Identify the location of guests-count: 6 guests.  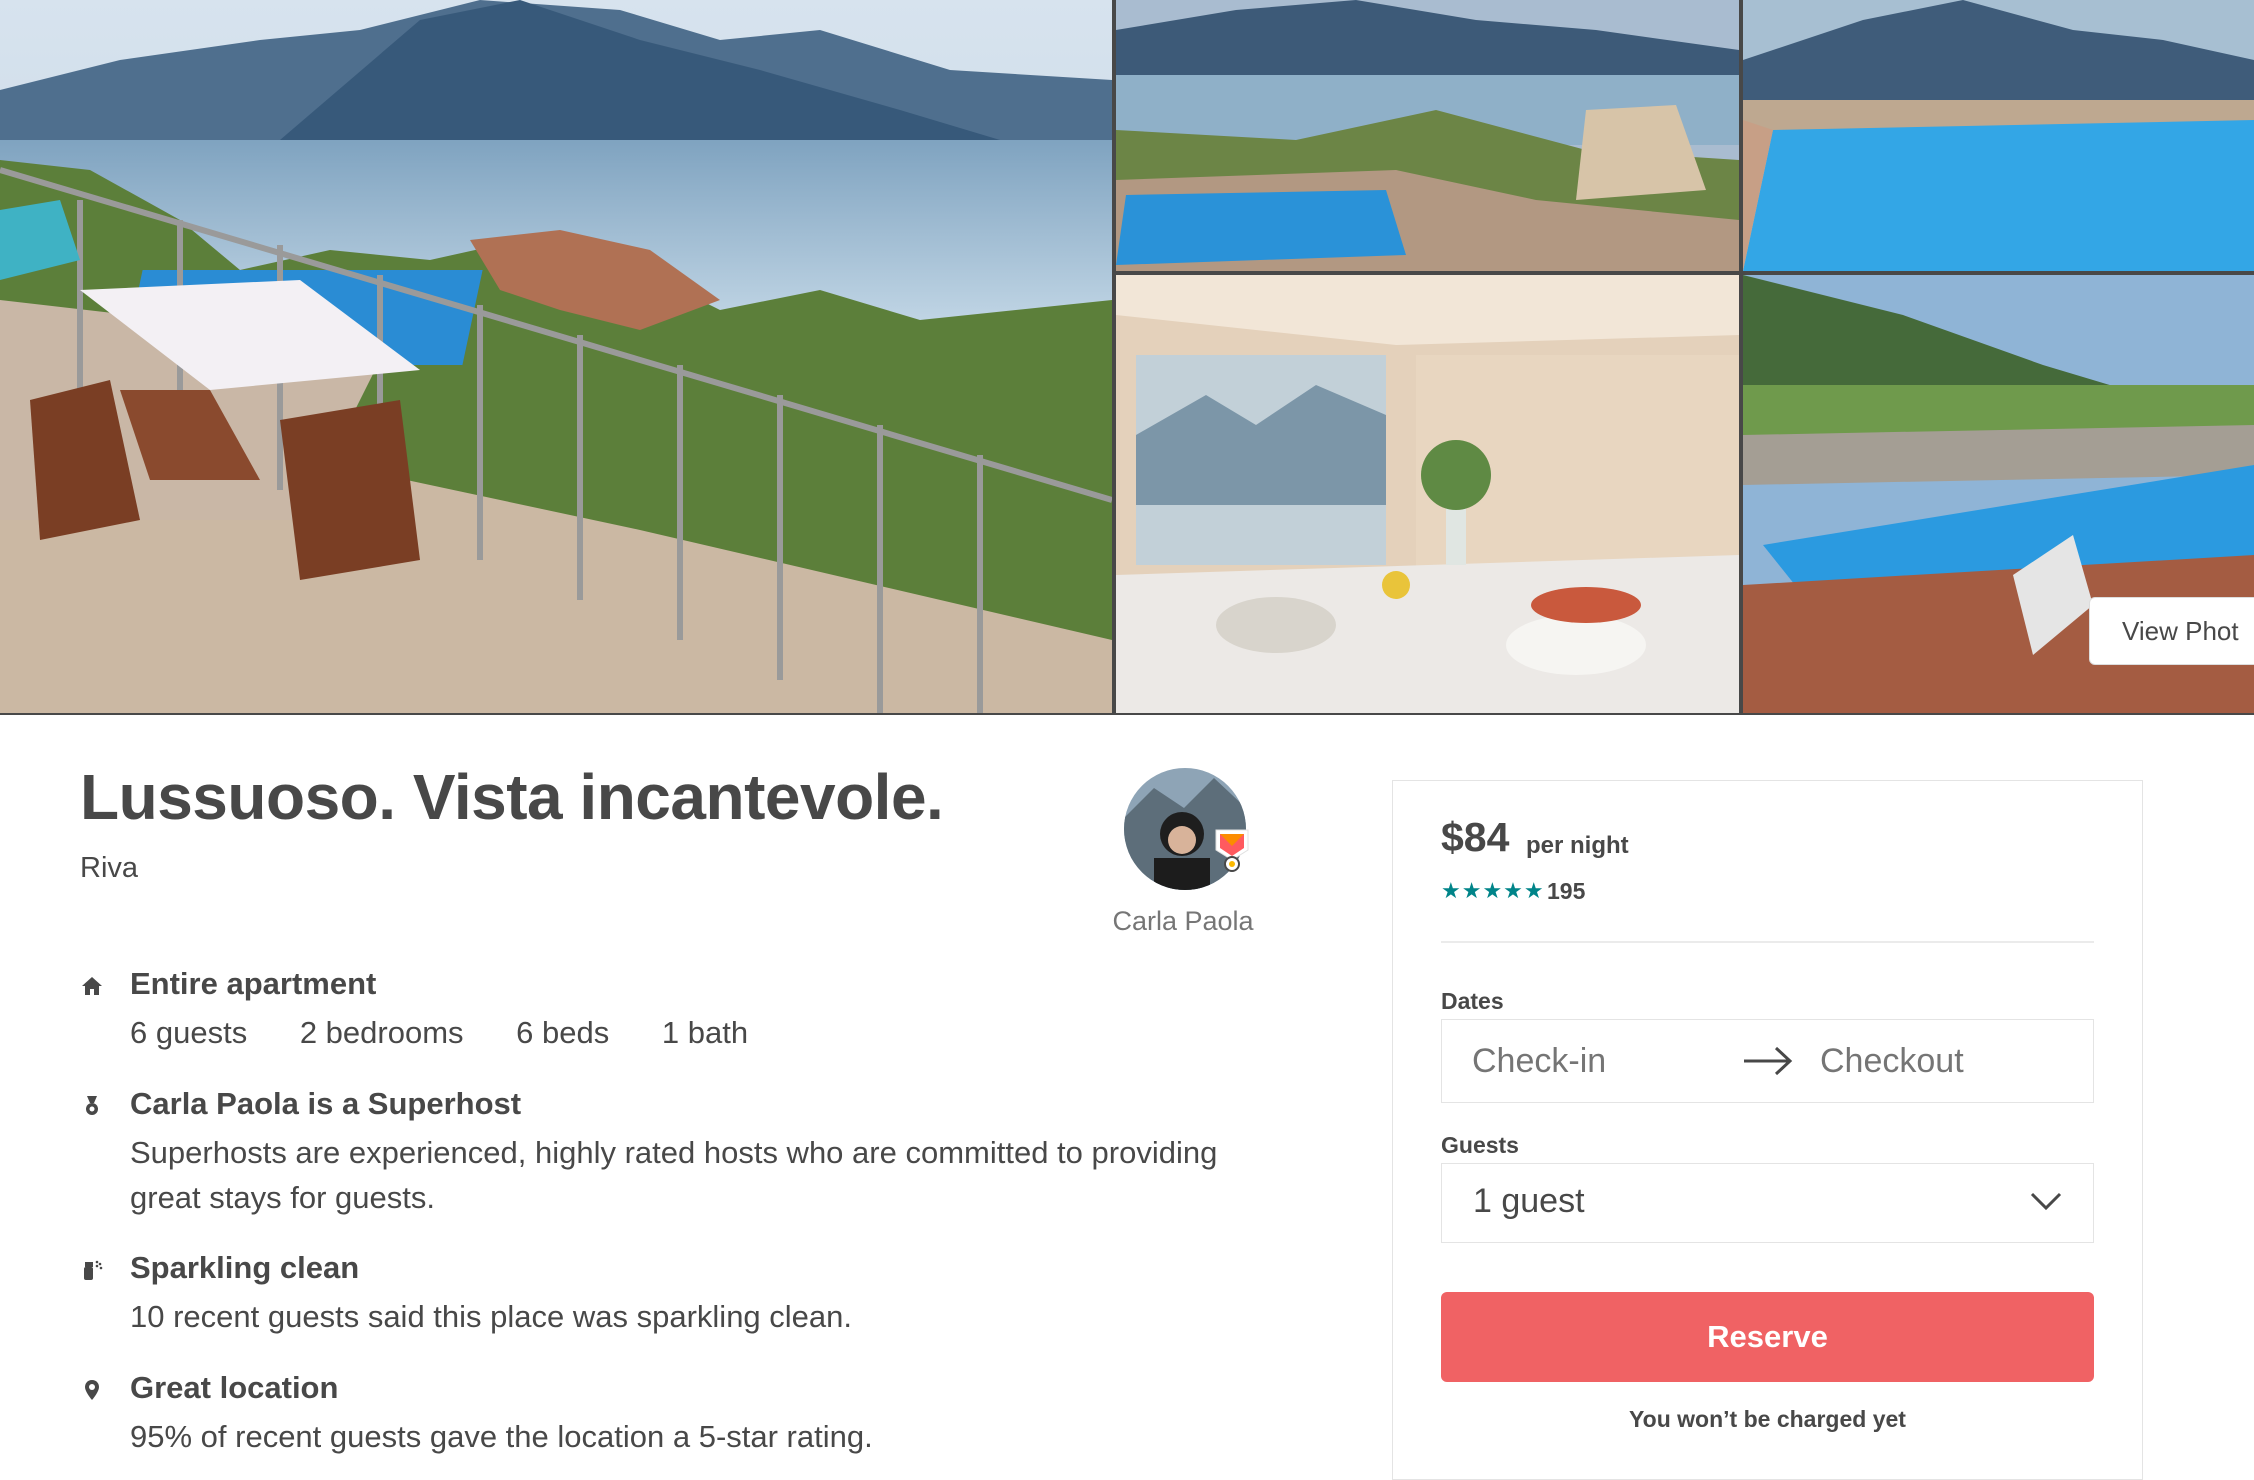
(189, 1032).